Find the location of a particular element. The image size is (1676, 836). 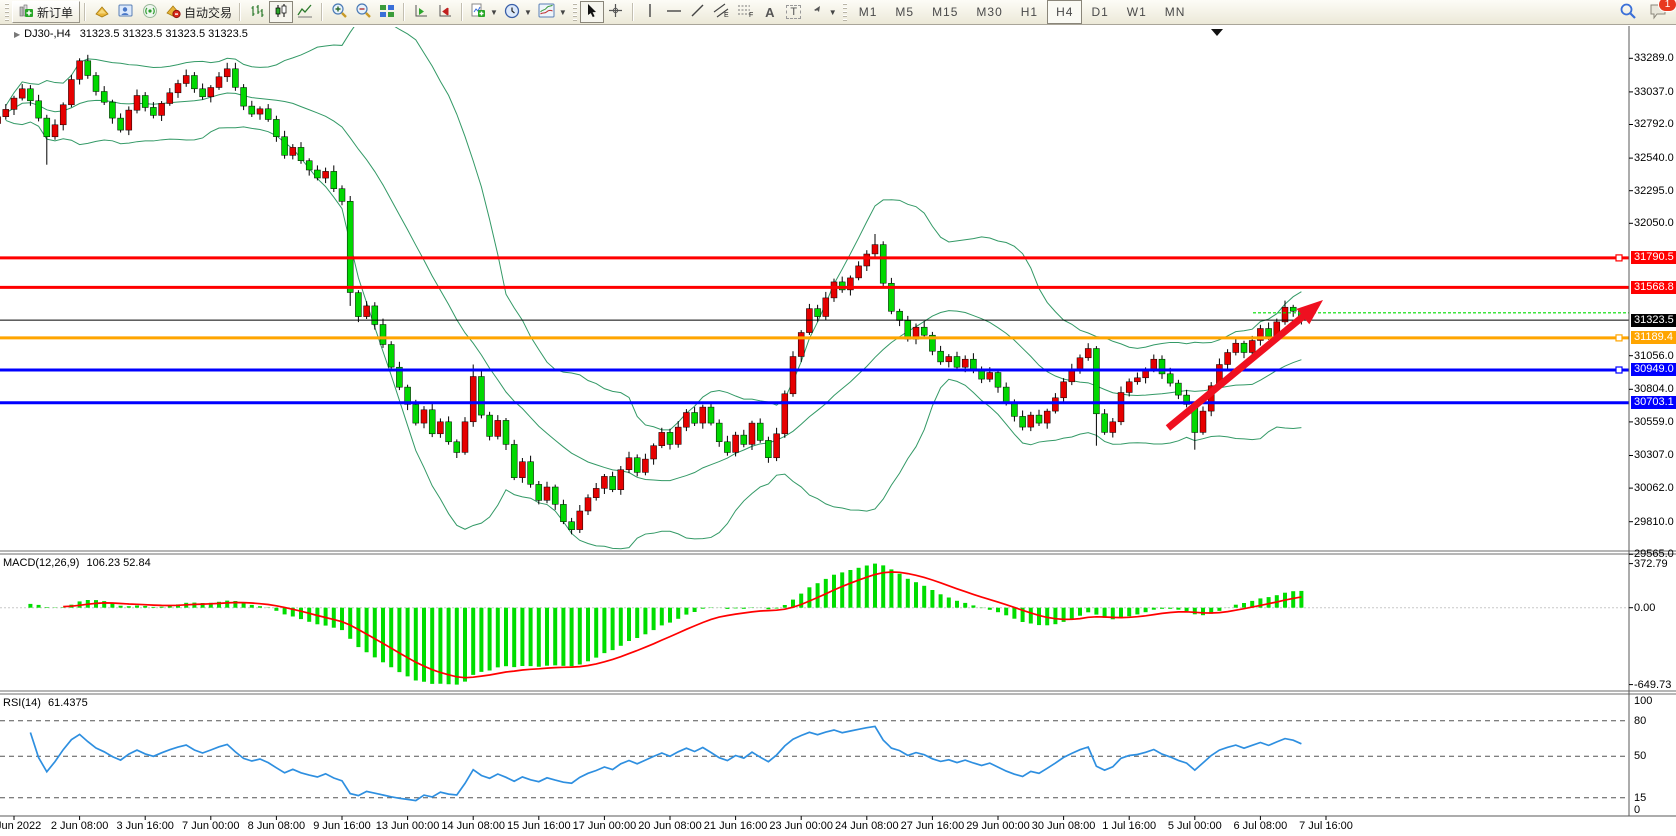

macd-histogram is located at coordinates (666, 624).